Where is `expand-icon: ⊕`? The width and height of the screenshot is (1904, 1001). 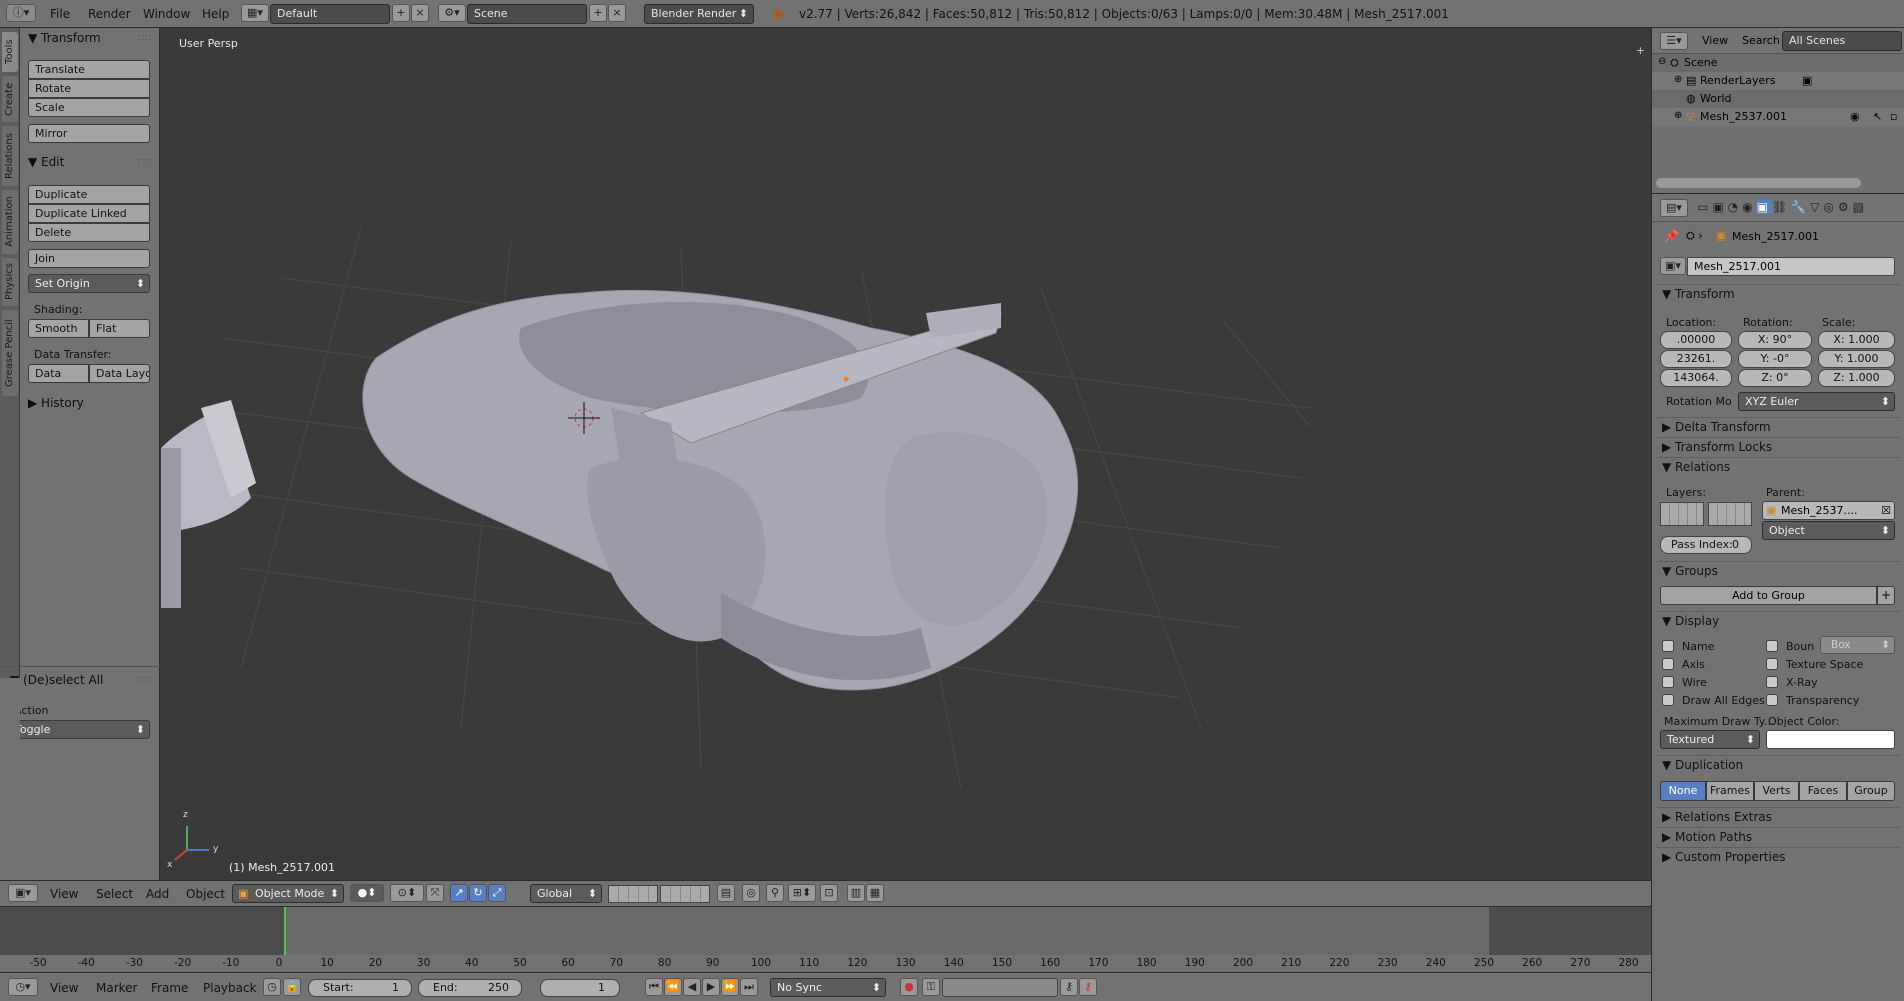 expand-icon: ⊕ is located at coordinates (1678, 79).